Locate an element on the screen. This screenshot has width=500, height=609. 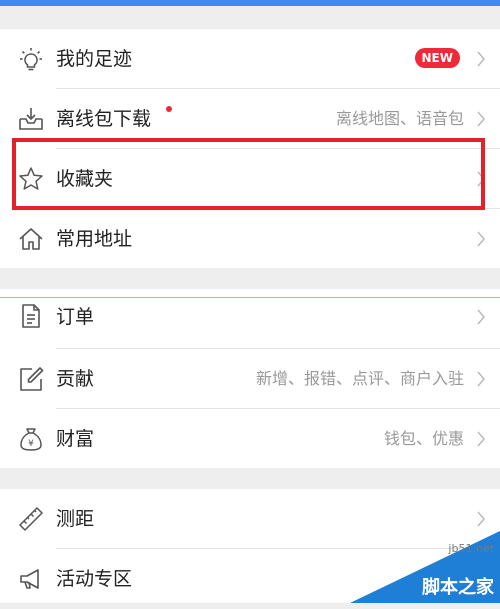
menu-item-orders: 订单 is located at coordinates (250, 319).